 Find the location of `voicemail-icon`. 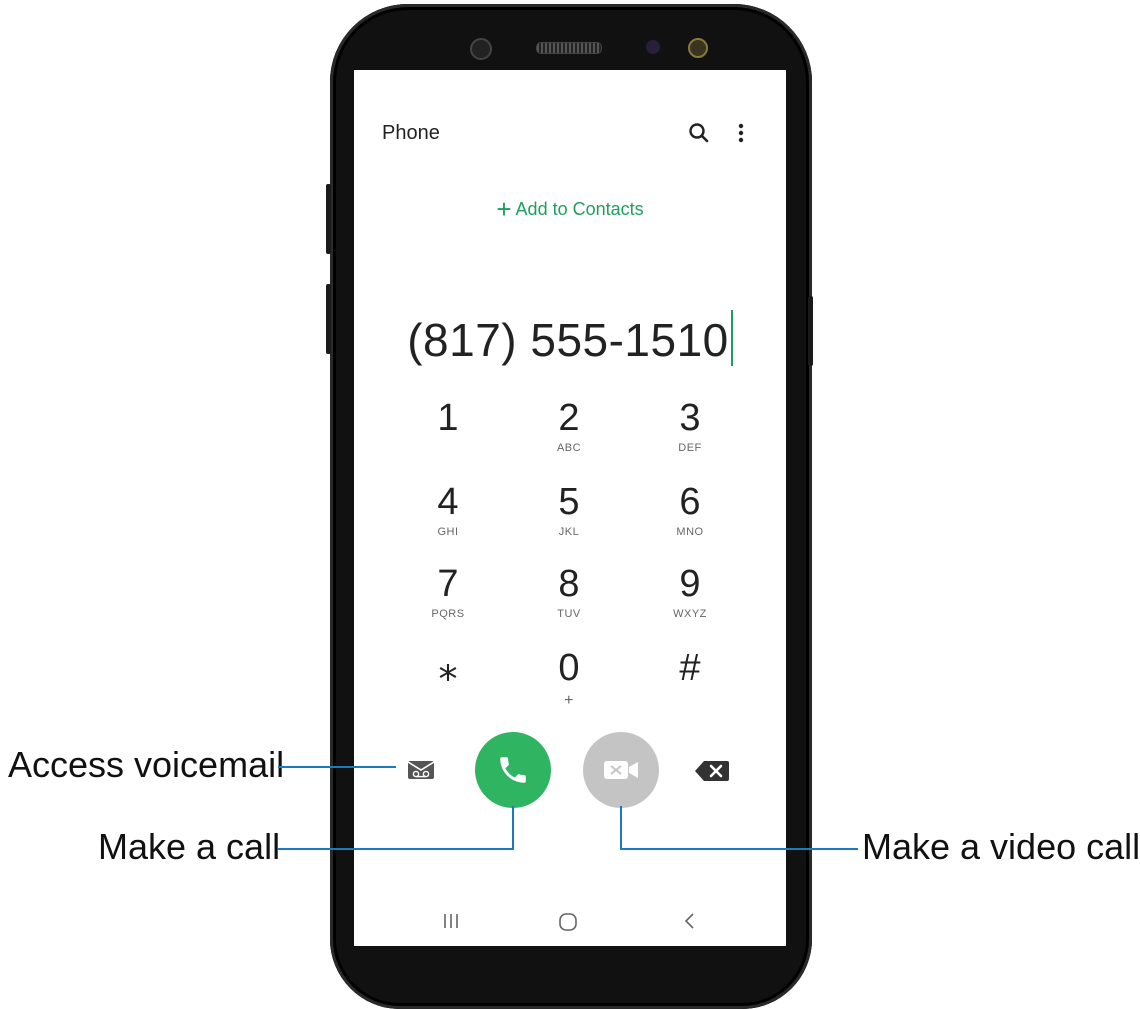

voicemail-icon is located at coordinates (421, 770).